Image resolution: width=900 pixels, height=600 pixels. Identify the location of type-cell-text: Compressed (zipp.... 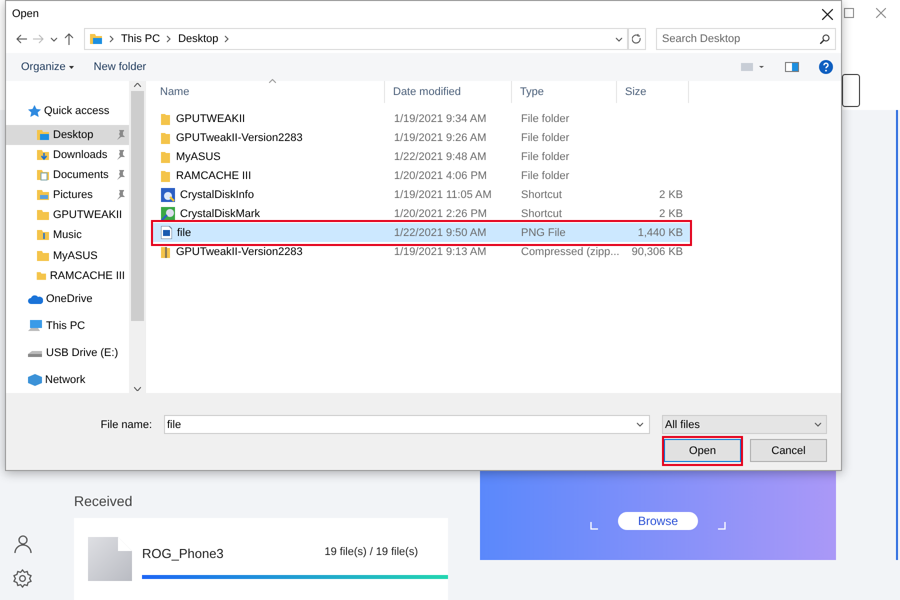
(569, 252).